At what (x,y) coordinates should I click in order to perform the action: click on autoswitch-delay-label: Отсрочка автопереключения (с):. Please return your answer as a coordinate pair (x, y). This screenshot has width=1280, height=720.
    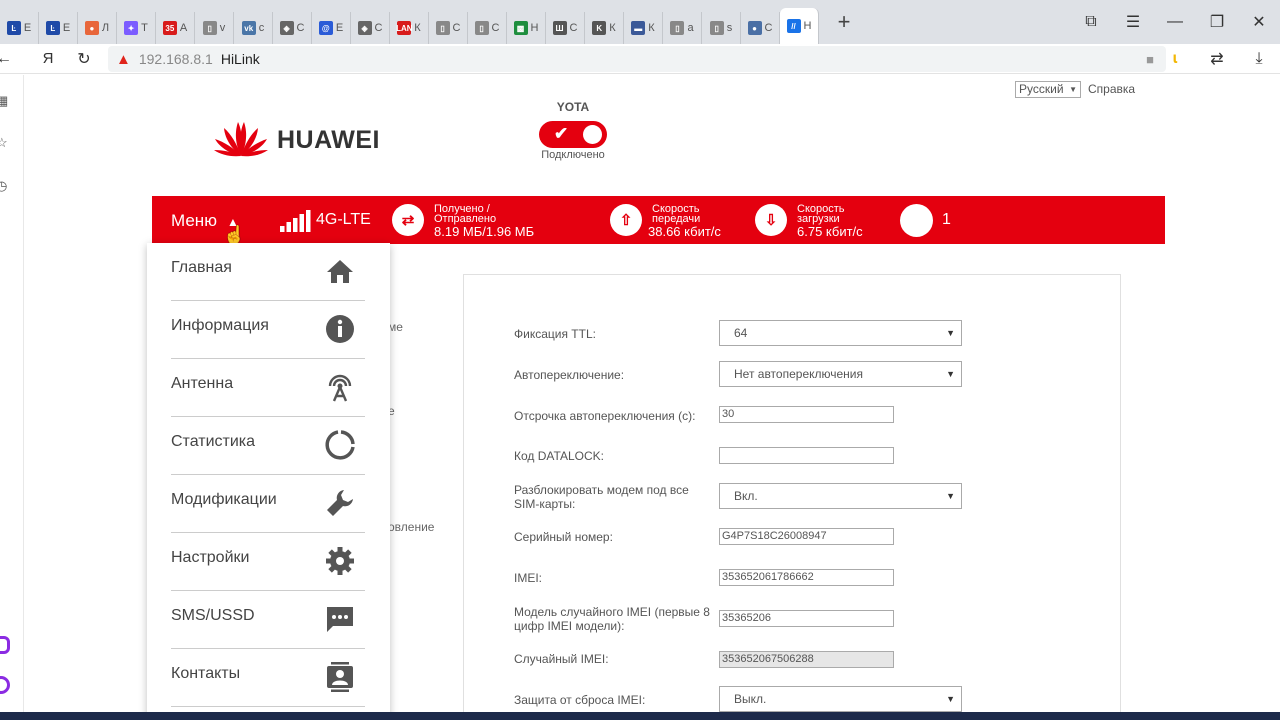
    Looking at the image, I should click on (605, 416).